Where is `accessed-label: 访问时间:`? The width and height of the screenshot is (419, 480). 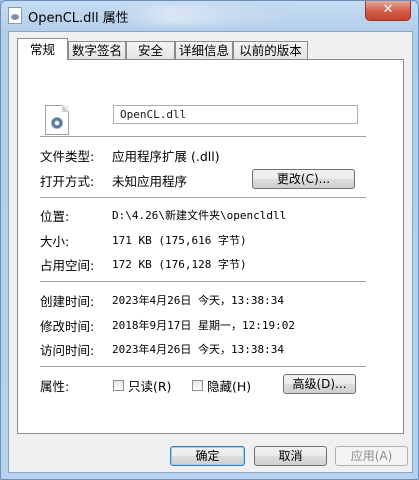 accessed-label: 访问时间: is located at coordinates (67, 350).